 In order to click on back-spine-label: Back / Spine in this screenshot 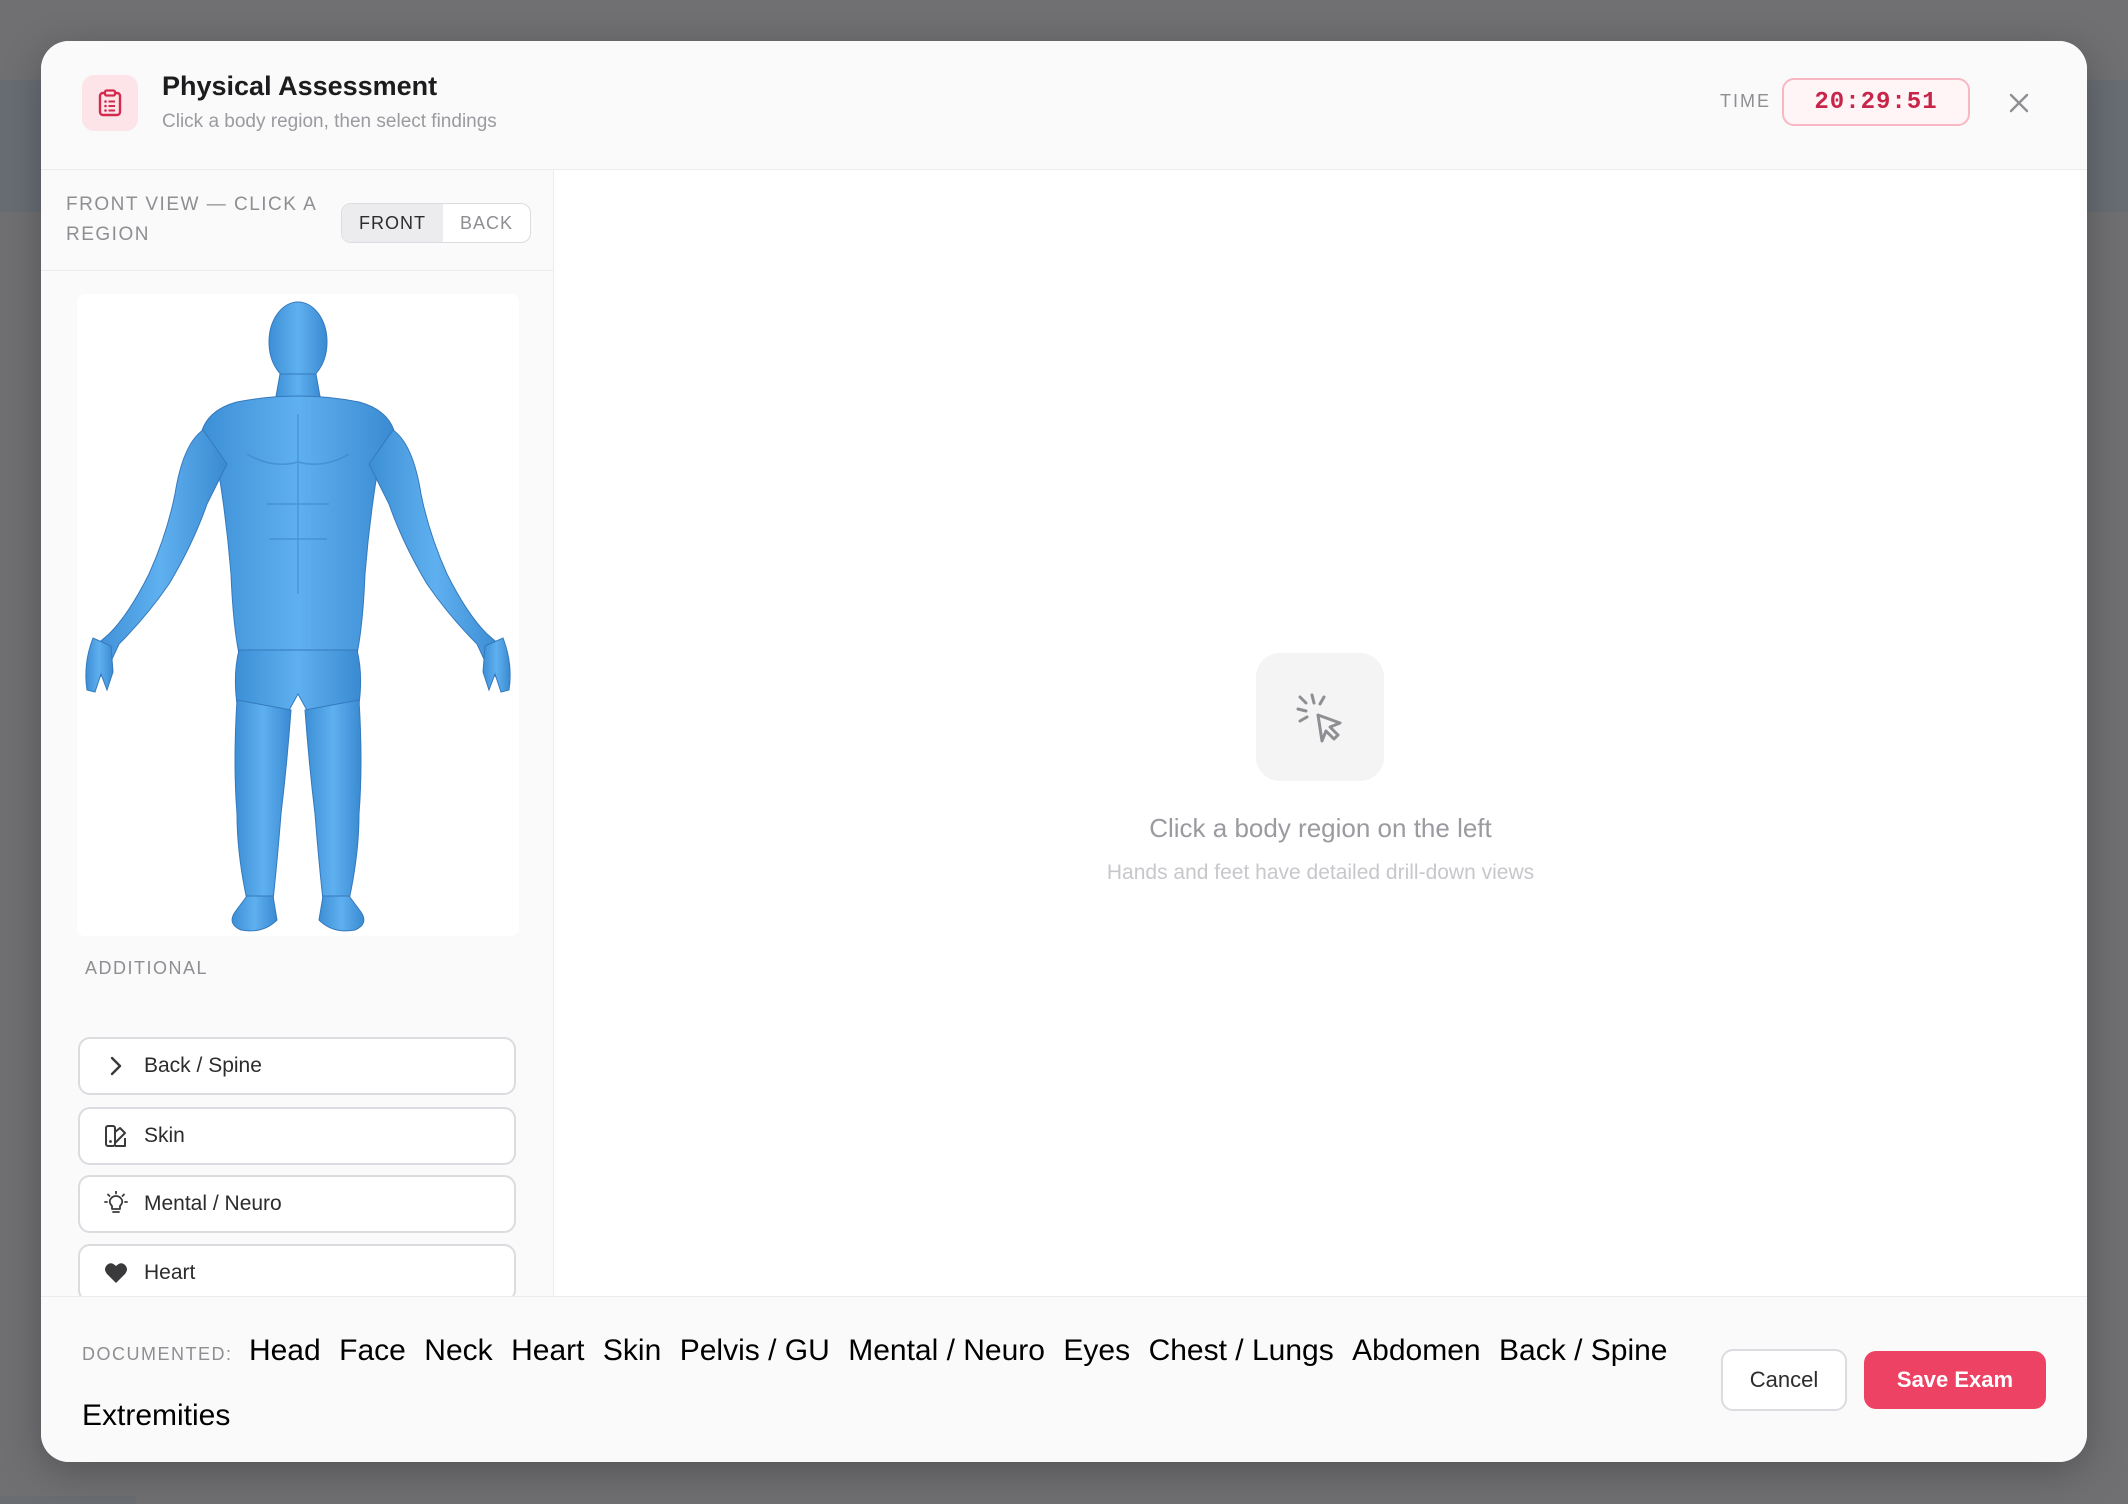, I will do `click(203, 1065)`.